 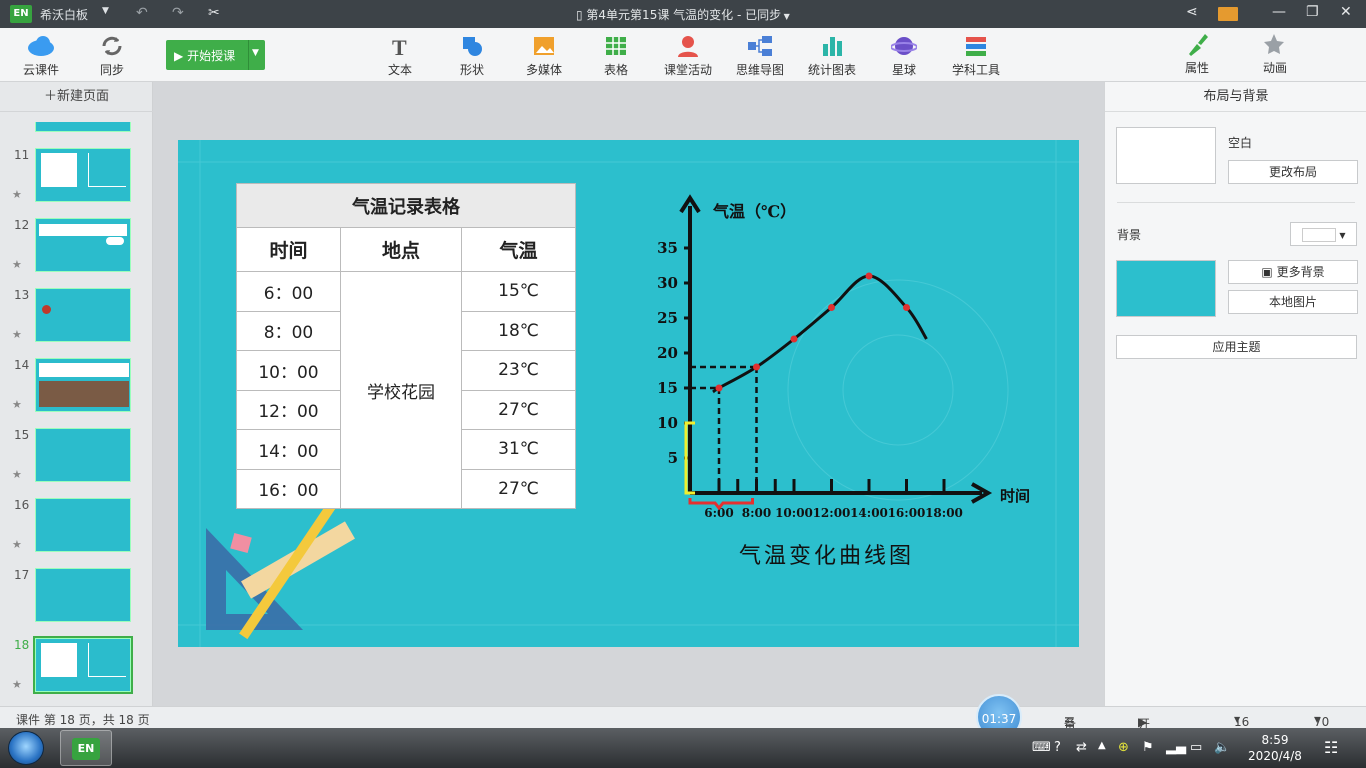 I want to click on local-image-button: 本地图片, so click(x=1293, y=302).